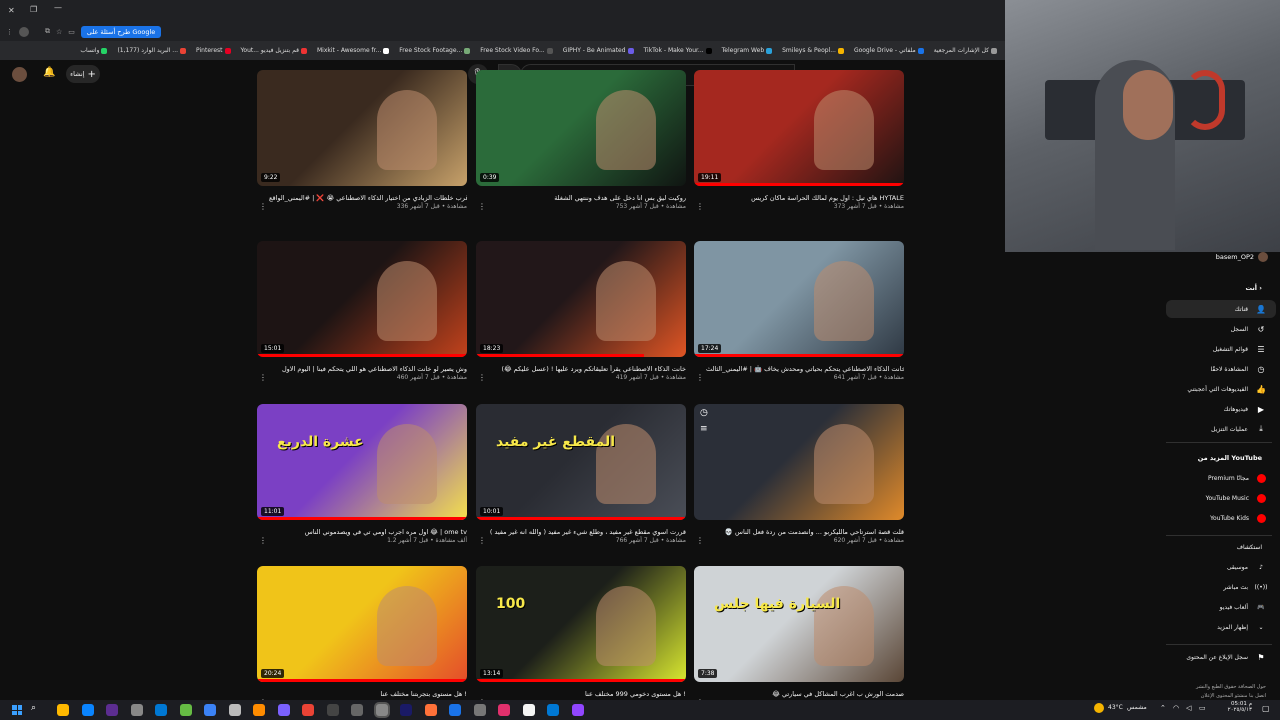 This screenshot has width=1280, height=720. What do you see at coordinates (598, 50) in the screenshot?
I see `bookmark-item: GIPHY - Be Animated` at bounding box center [598, 50].